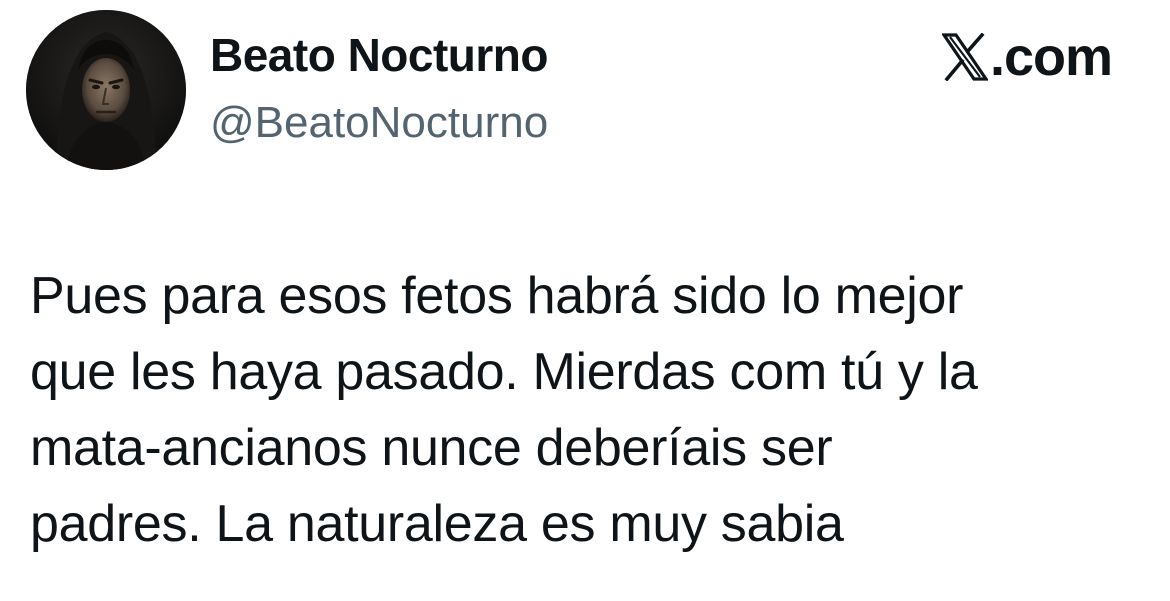 The width and height of the screenshot is (1170, 601). Describe the element at coordinates (964, 57) in the screenshot. I see `x-logo-icon` at that location.